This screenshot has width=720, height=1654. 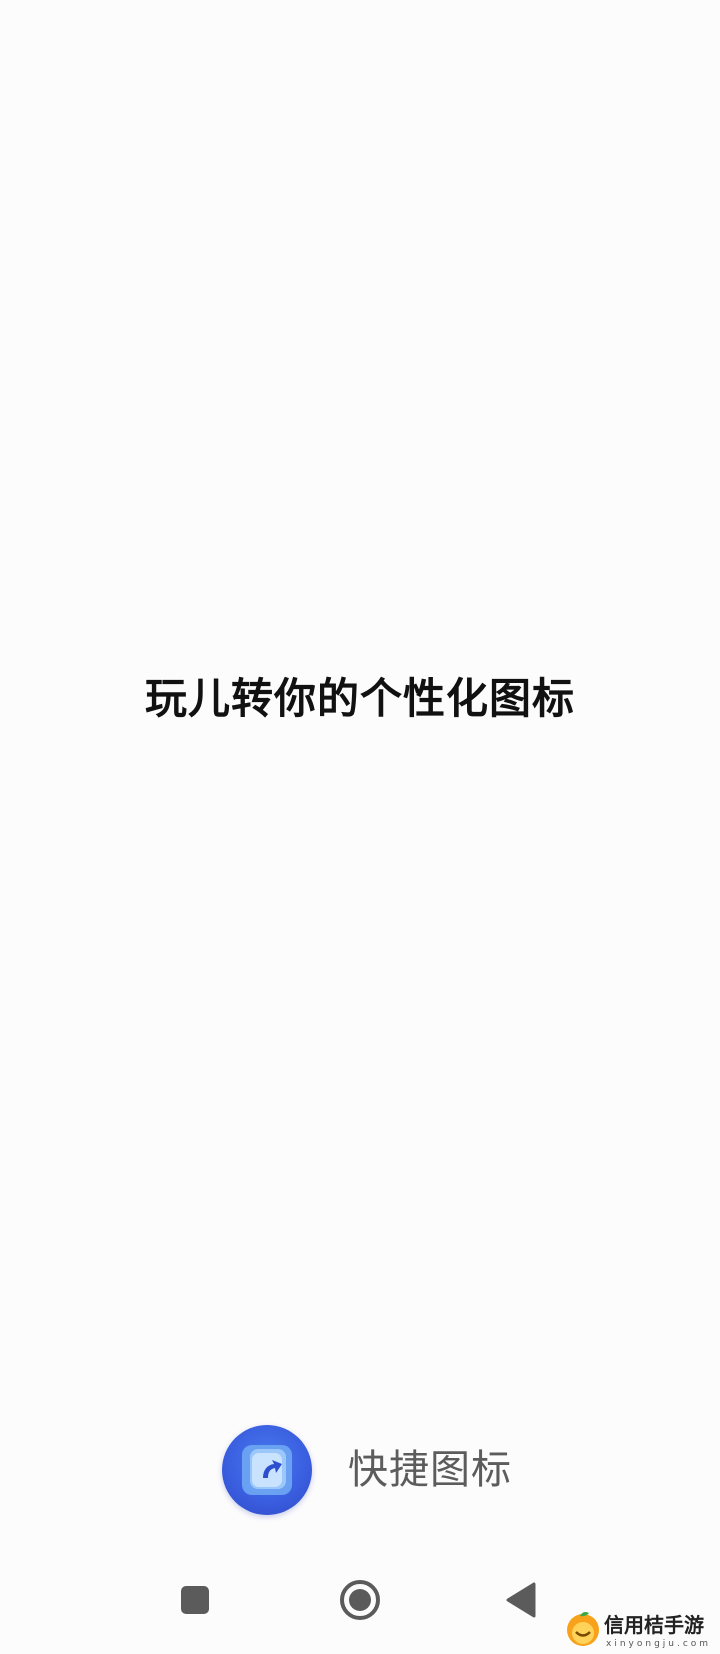 What do you see at coordinates (583, 1629) in the screenshot?
I see `orange-logo-icon` at bounding box center [583, 1629].